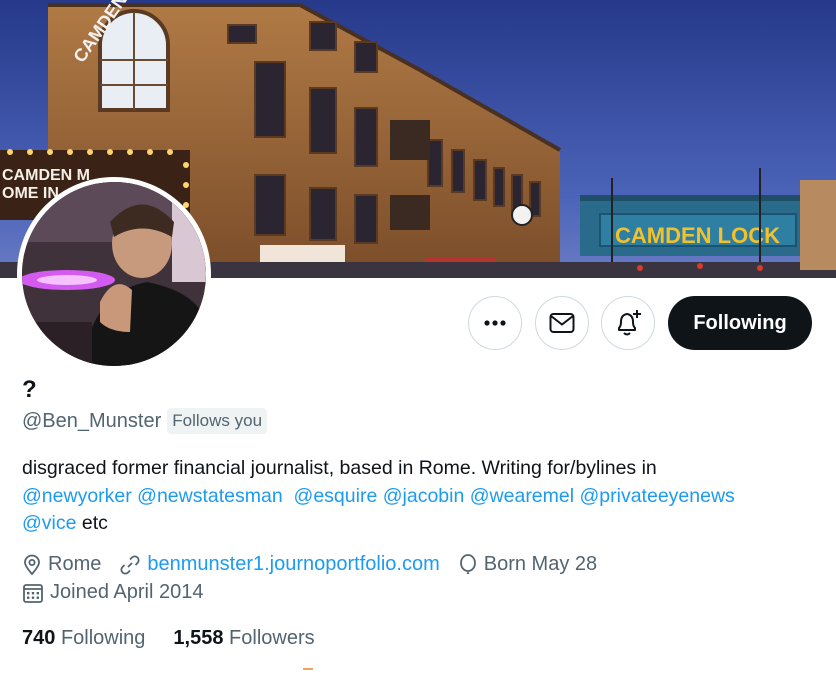 Image resolution: width=836 pixels, height=674 pixels. What do you see at coordinates (308, 669) in the screenshot?
I see `scroll-edge-marker` at bounding box center [308, 669].